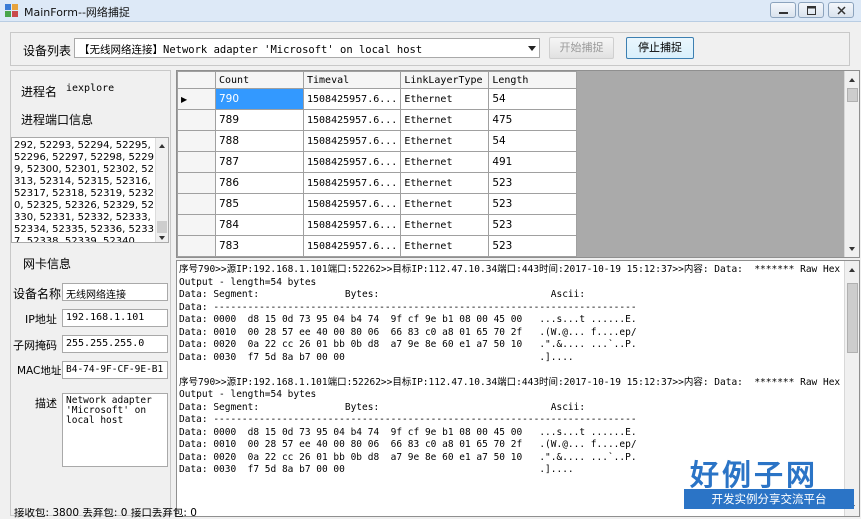 Image resolution: width=861 pixels, height=519 pixels. I want to click on count-cell: 789, so click(259, 120).